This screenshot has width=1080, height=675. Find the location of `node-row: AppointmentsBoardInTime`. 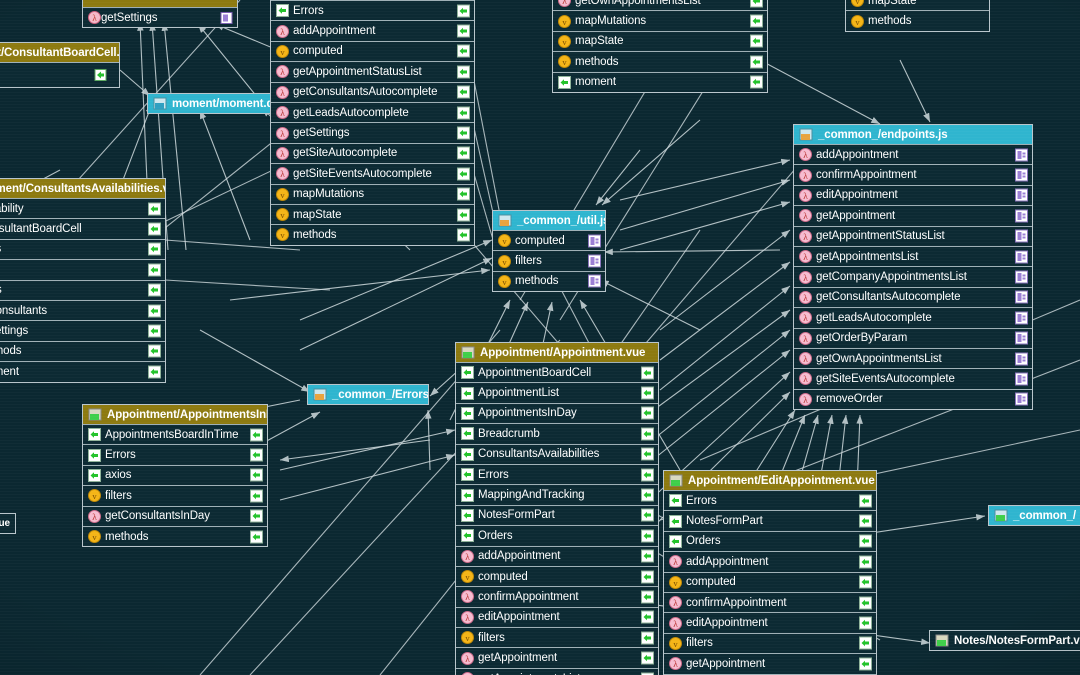

node-row: AppointmentsBoardInTime is located at coordinates (175, 434).